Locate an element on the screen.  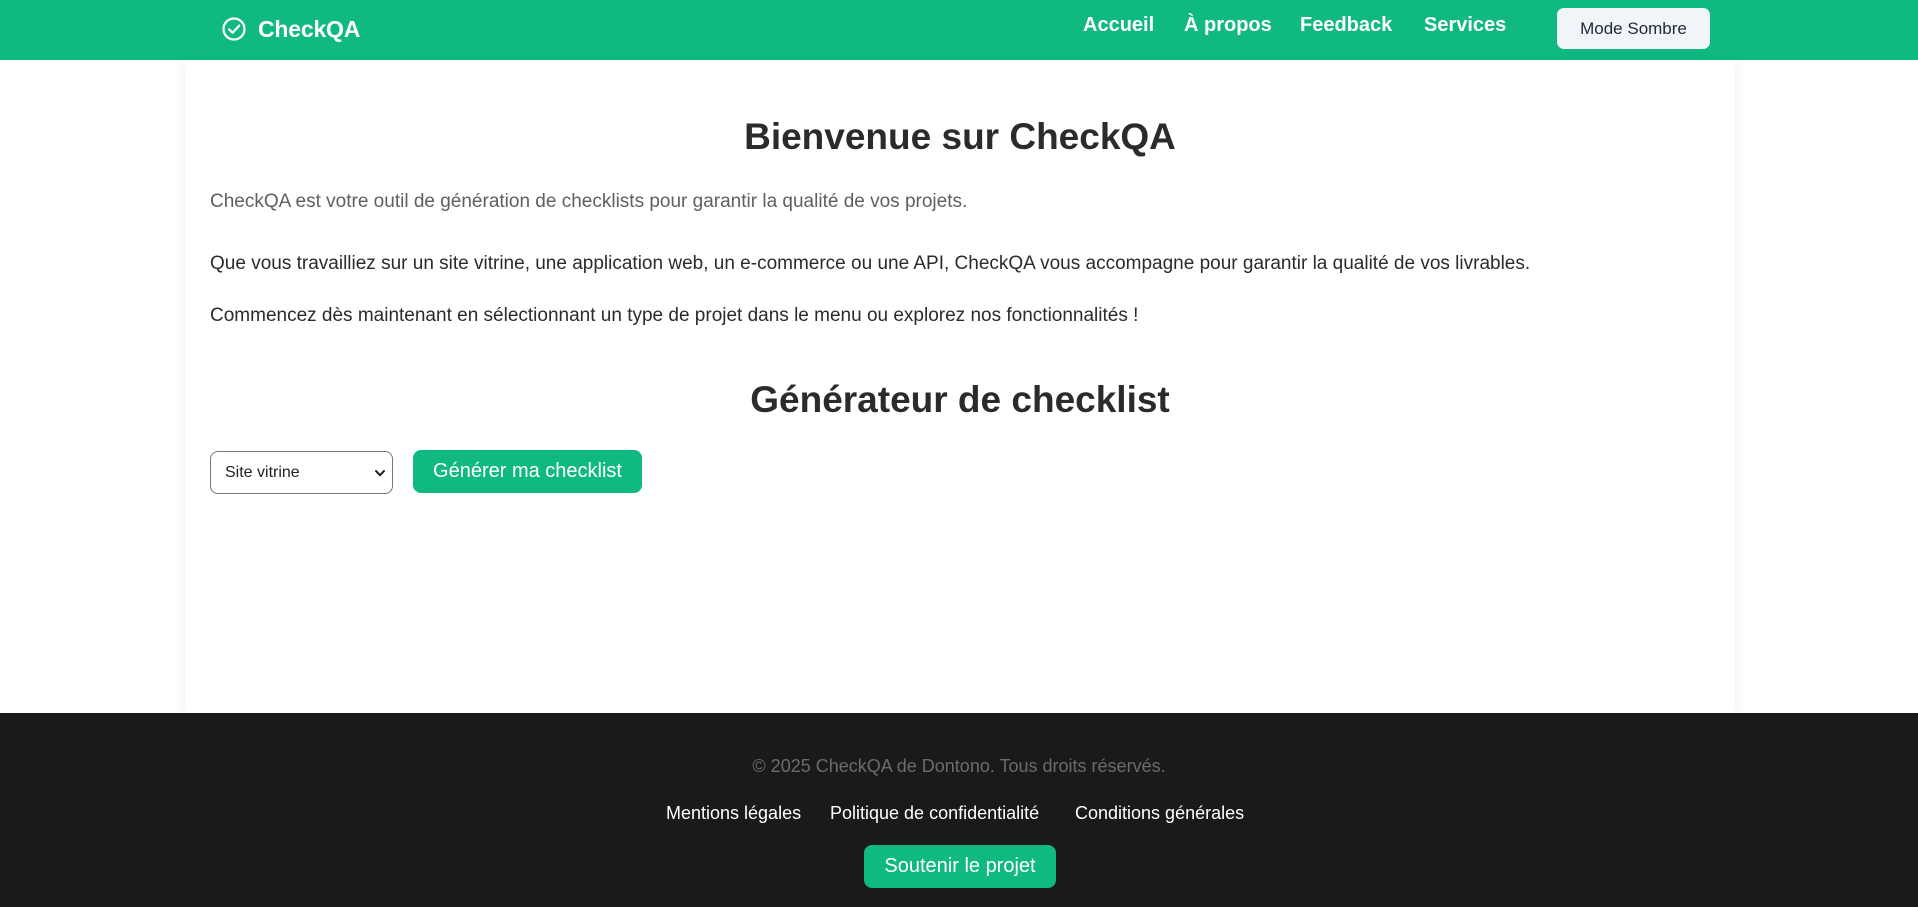
nav-link-feedback: Feedback is located at coordinates (1346, 25).